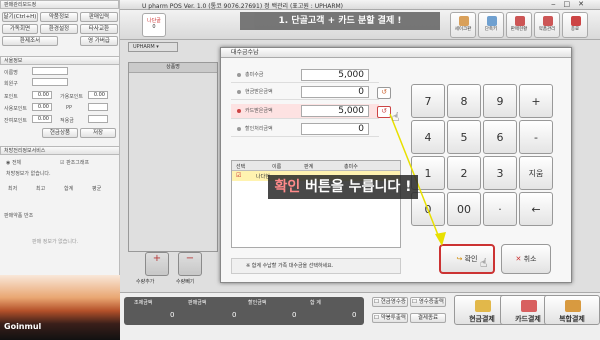 This screenshot has width=600, height=340. Describe the element at coordinates (316, 204) in the screenshot. I see `family-table: 선택 이름 판계 총미수 ☑ 나다현` at that location.